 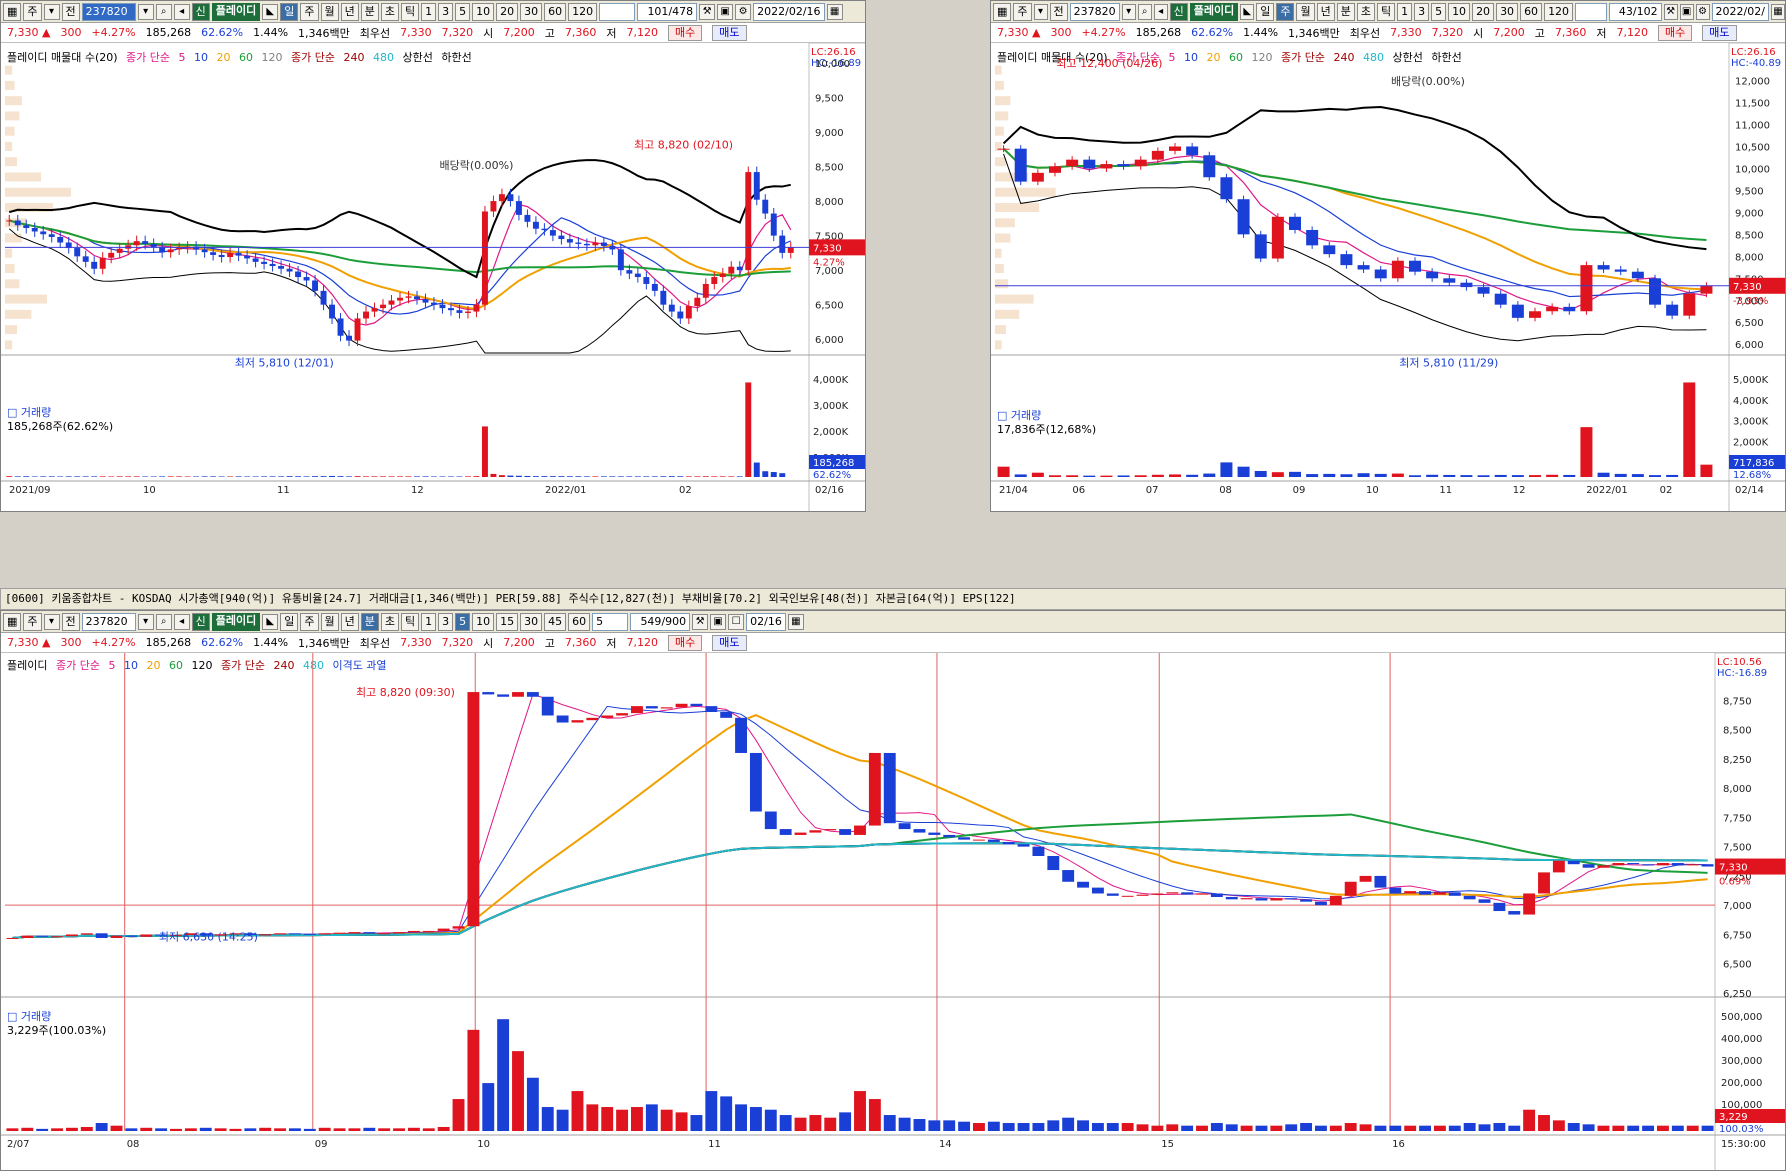 I want to click on minute-interval-input: 5, so click(x=610, y=621).